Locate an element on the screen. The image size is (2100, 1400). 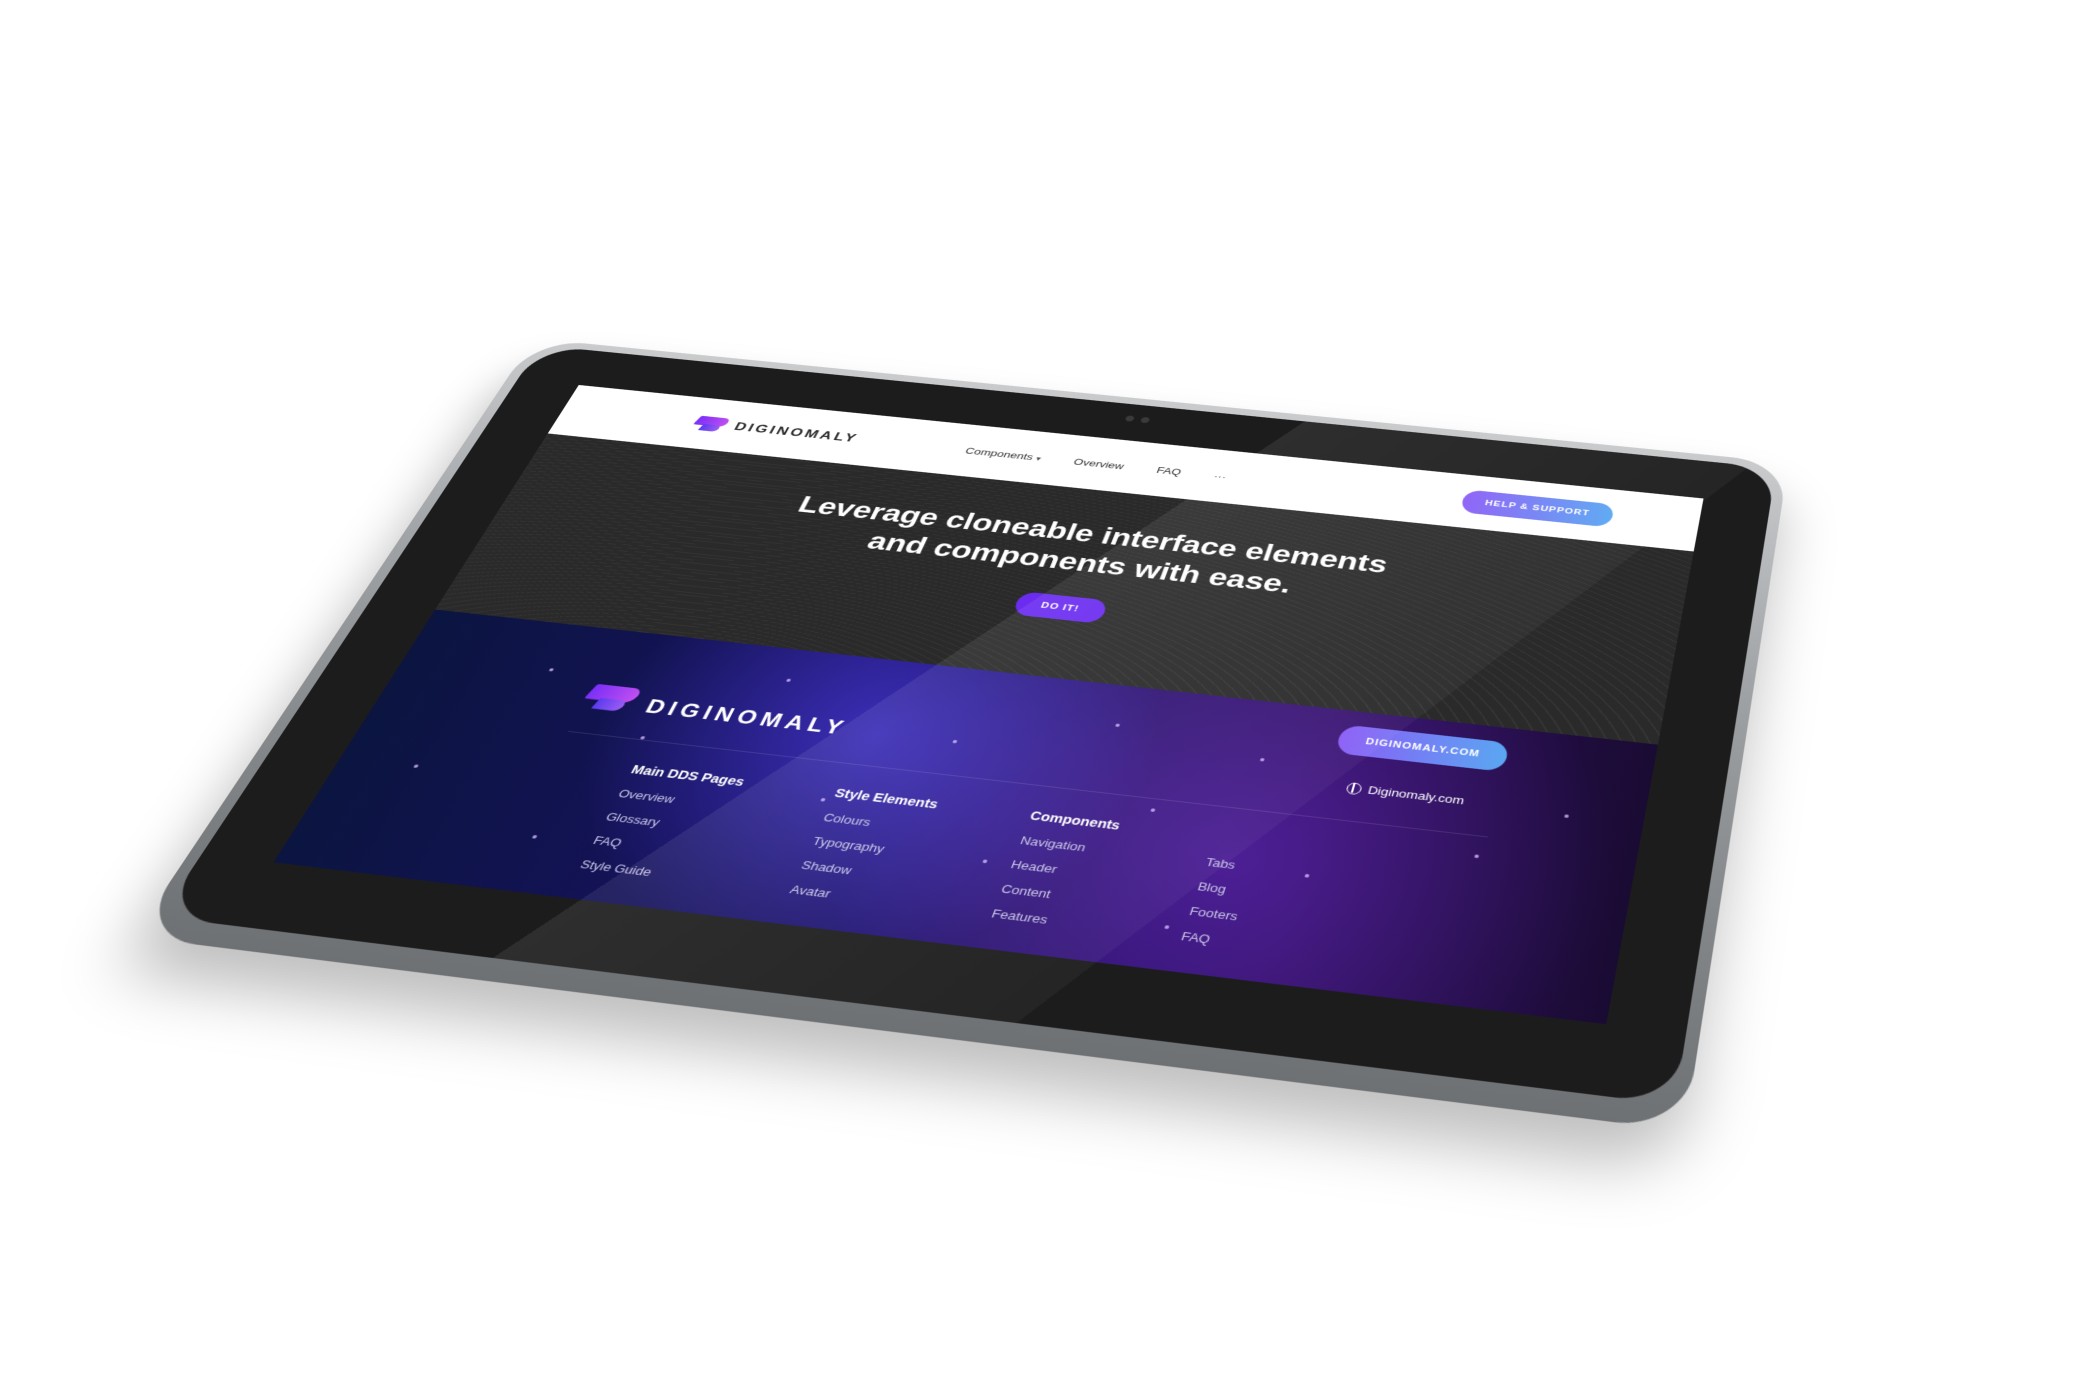
help-support-button: HELP & SUPPORT is located at coordinates (1537, 508).